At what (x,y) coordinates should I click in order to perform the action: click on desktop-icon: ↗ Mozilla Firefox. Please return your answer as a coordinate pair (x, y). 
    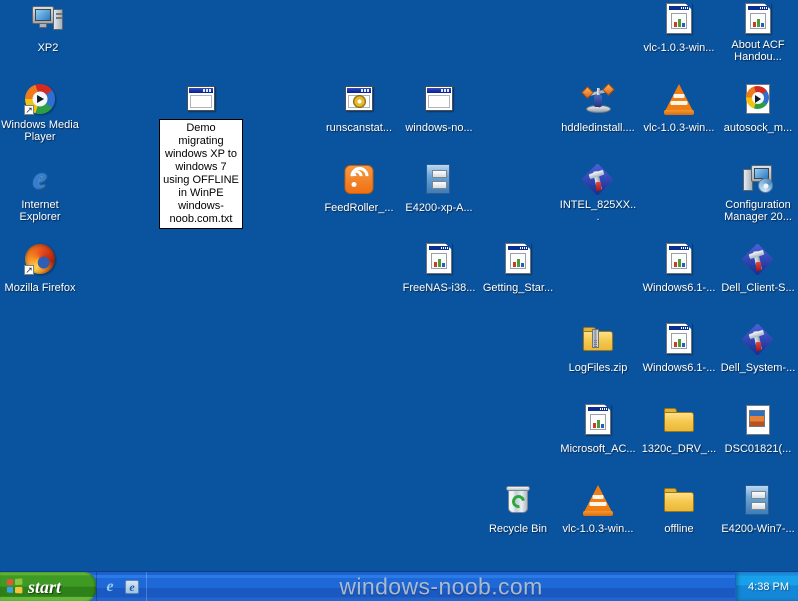
    Looking at the image, I should click on (40, 269).